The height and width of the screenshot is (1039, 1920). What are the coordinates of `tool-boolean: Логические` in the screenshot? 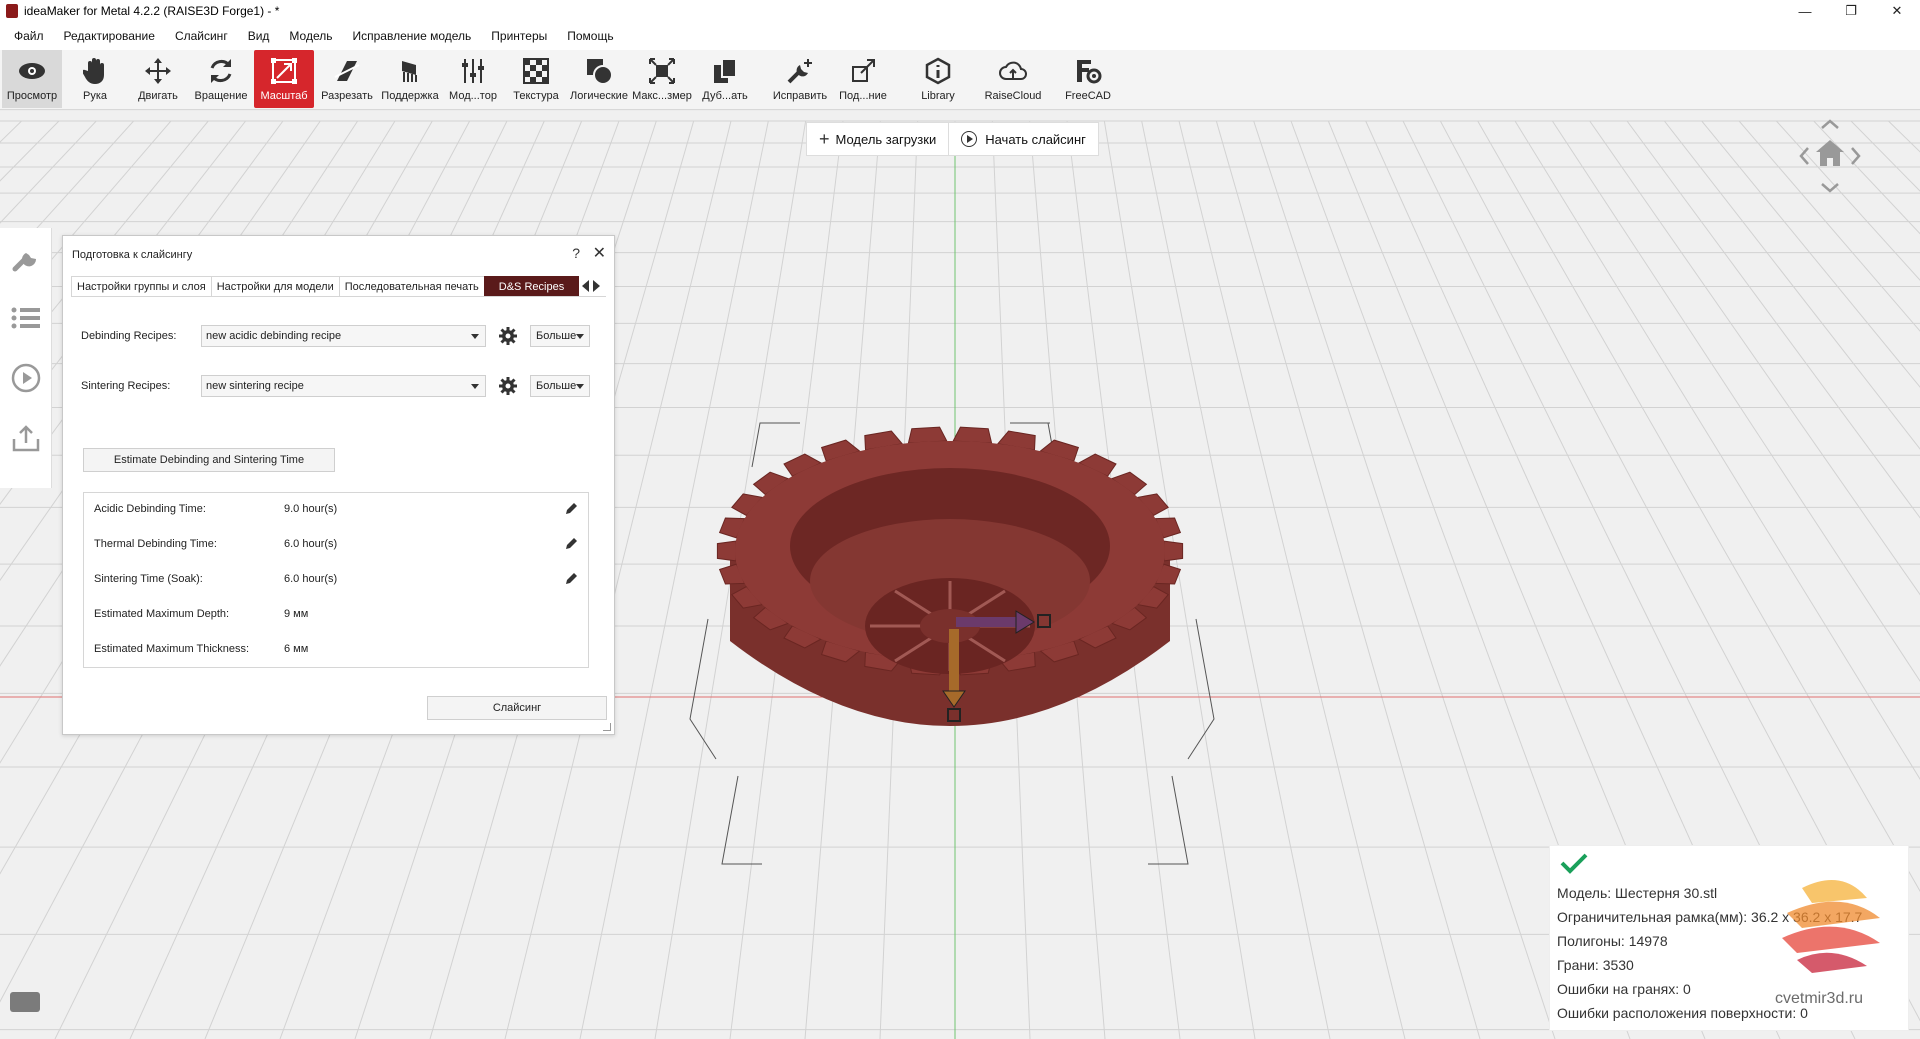 It's located at (599, 79).